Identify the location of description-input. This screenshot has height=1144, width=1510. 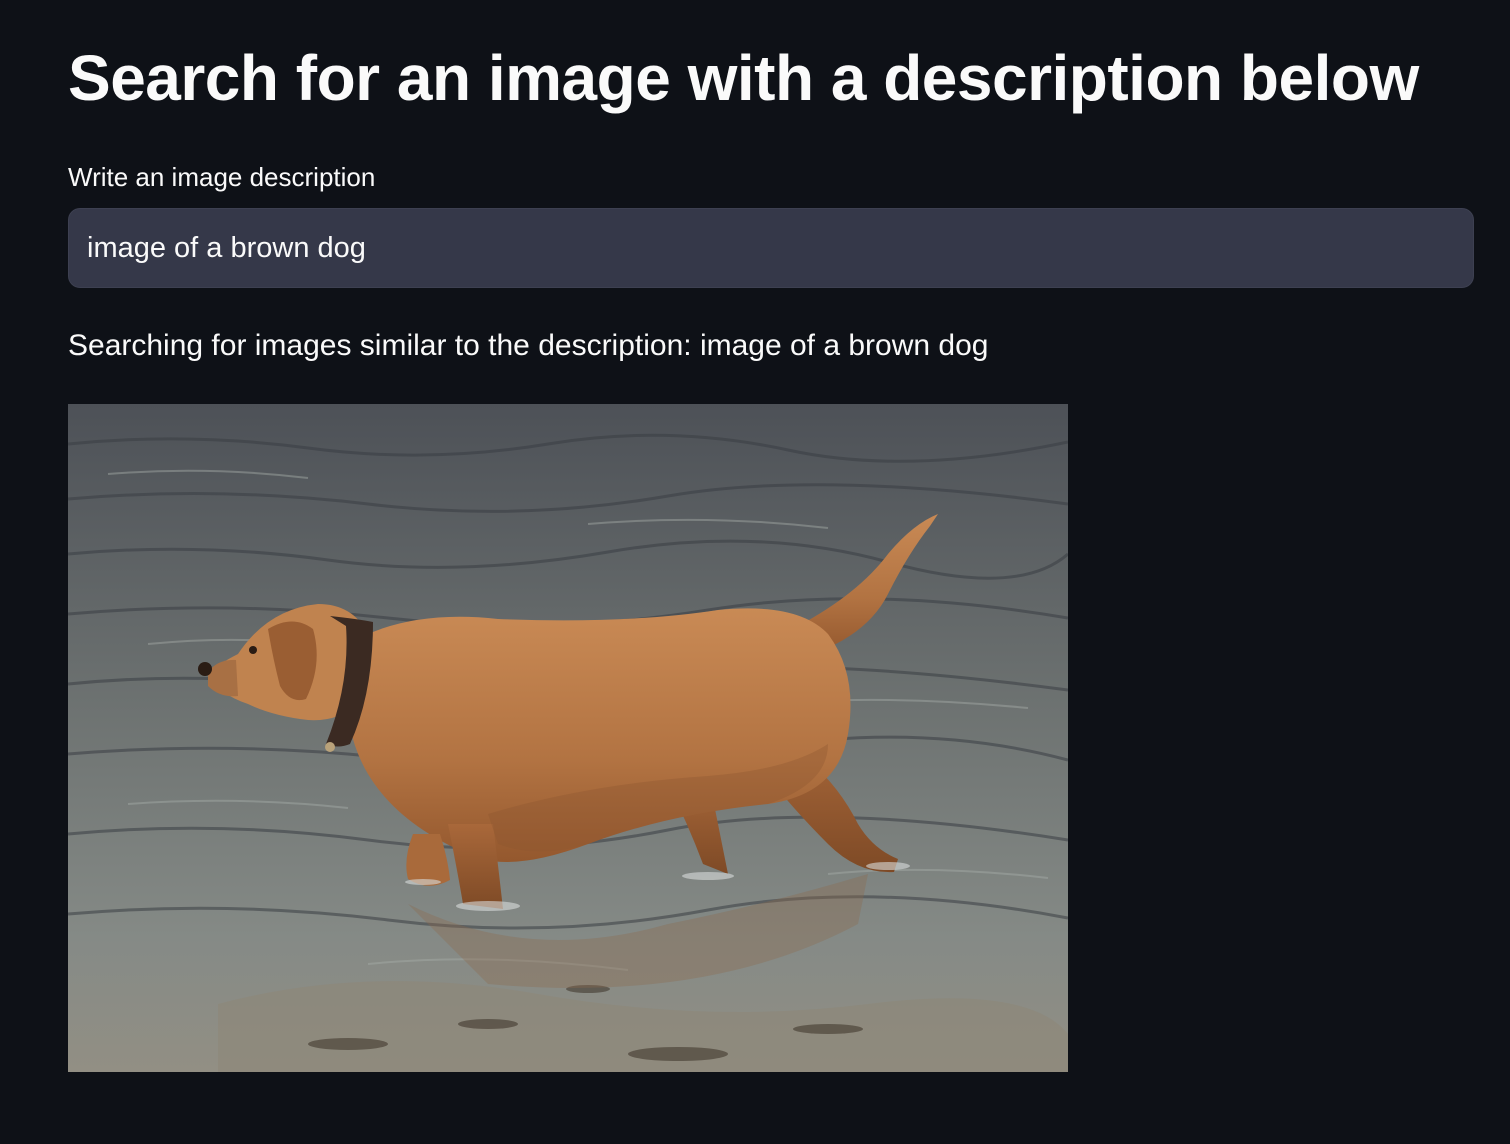
(771, 248).